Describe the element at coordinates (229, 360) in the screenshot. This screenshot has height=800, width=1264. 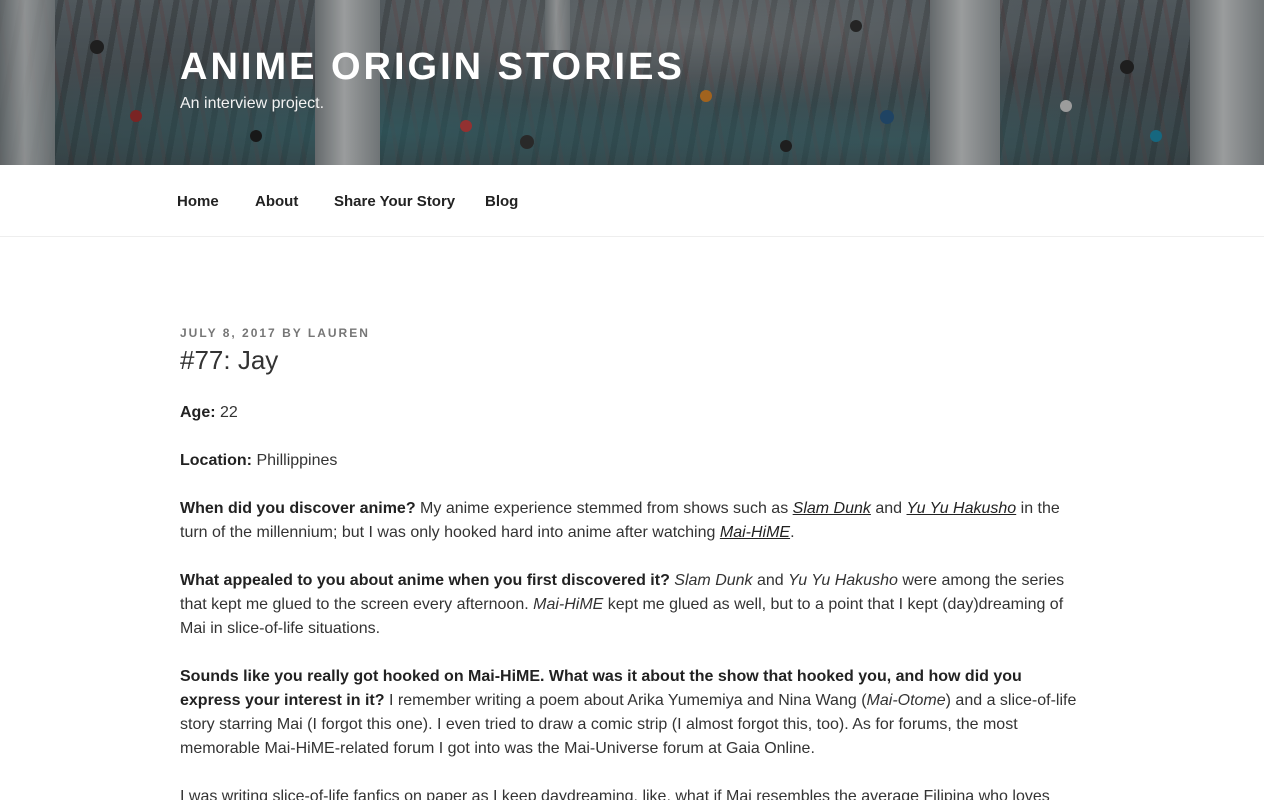
I see `post-title: #77: Jay` at that location.